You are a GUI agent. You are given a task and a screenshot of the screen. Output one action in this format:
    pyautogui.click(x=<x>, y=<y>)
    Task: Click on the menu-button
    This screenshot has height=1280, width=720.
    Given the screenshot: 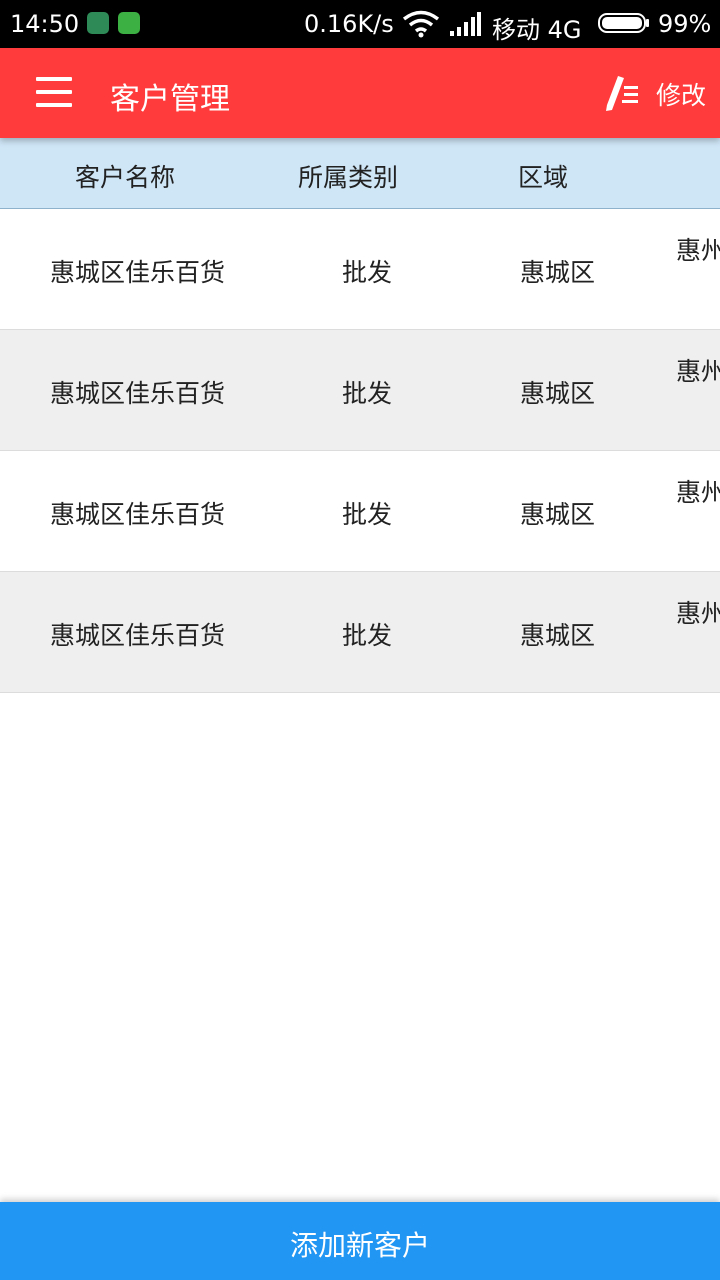 What is the action you would take?
    pyautogui.click(x=55, y=92)
    